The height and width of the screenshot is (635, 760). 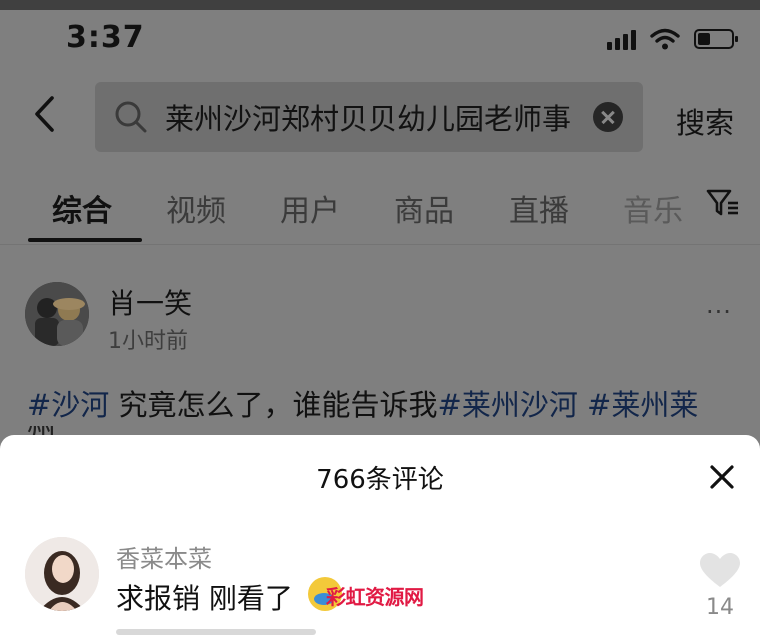 I want to click on like-count: 14, so click(x=720, y=607).